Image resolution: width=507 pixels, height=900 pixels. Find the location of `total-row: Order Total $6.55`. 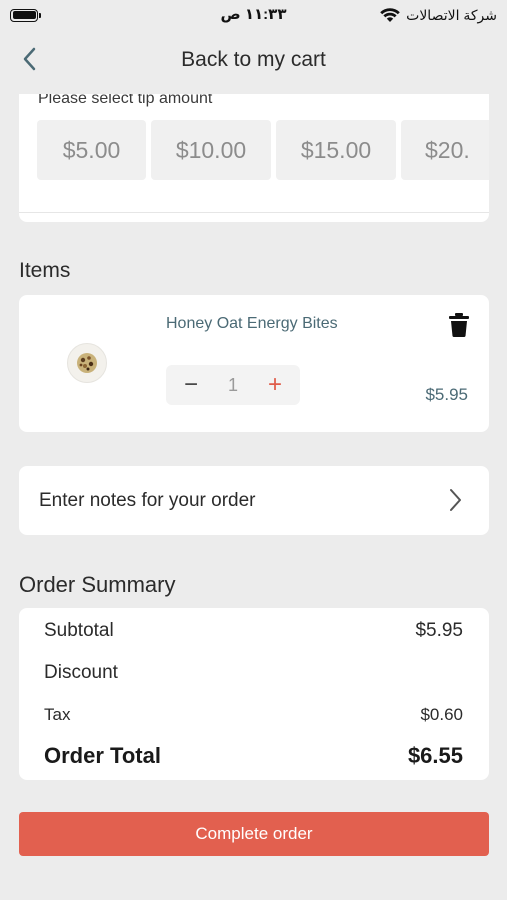

total-row: Order Total $6.55 is located at coordinates (253, 756).